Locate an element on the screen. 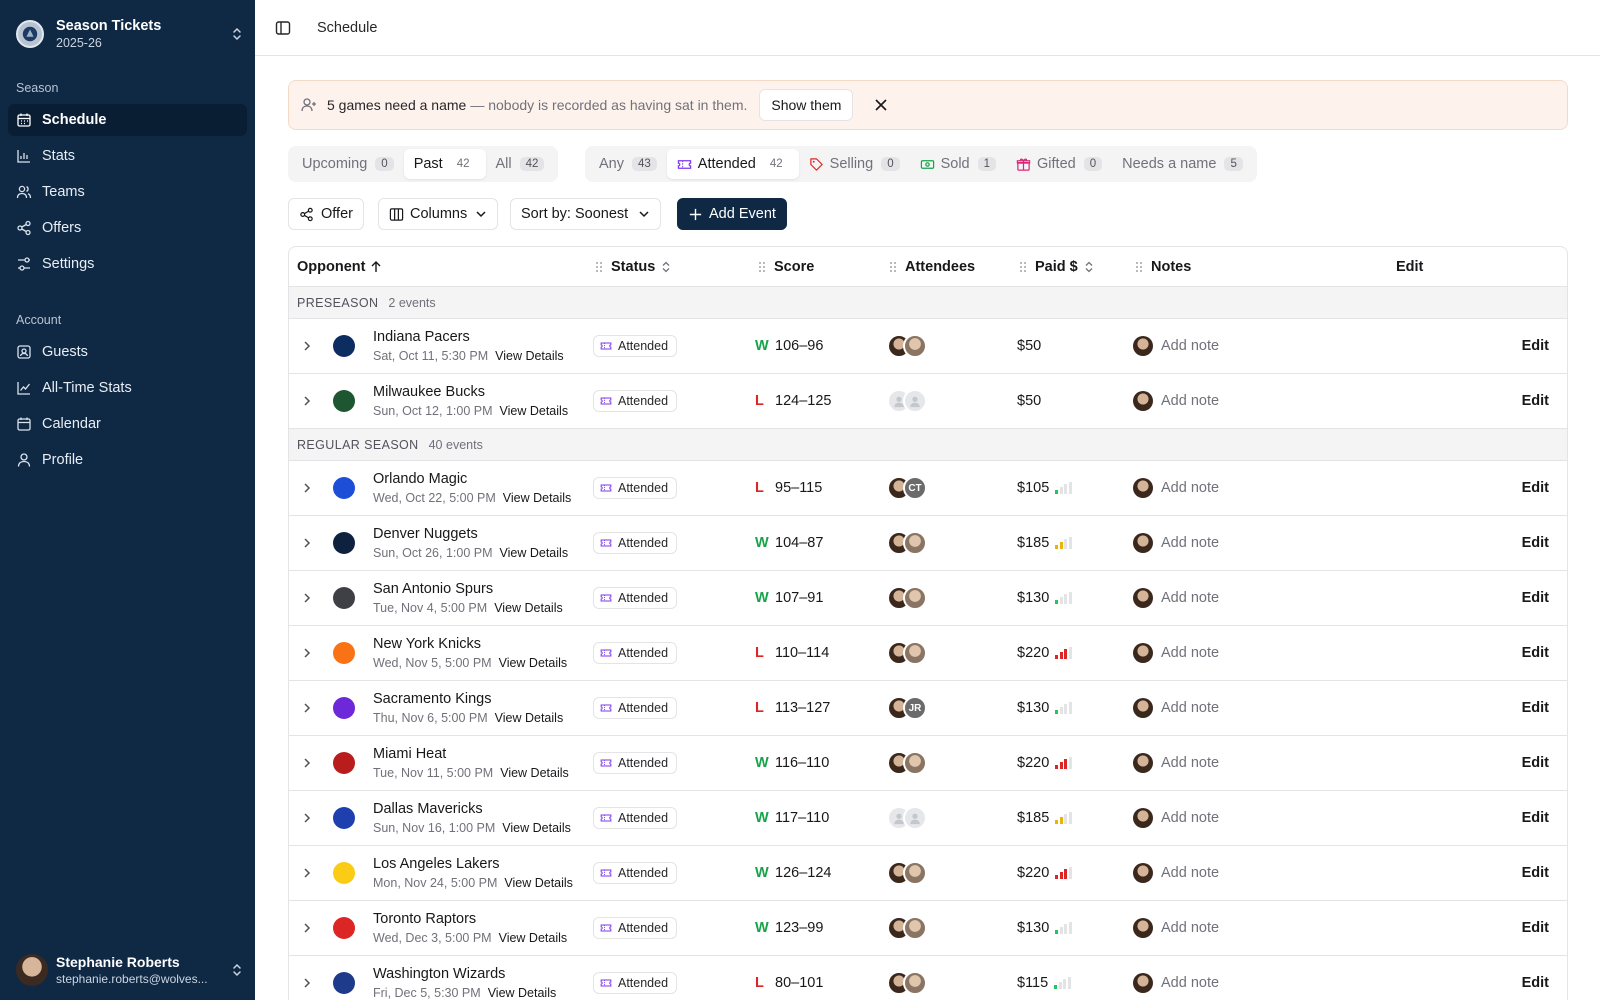 The image size is (1600, 1000). sidebar-item-profile: Profile is located at coordinates (127, 460).